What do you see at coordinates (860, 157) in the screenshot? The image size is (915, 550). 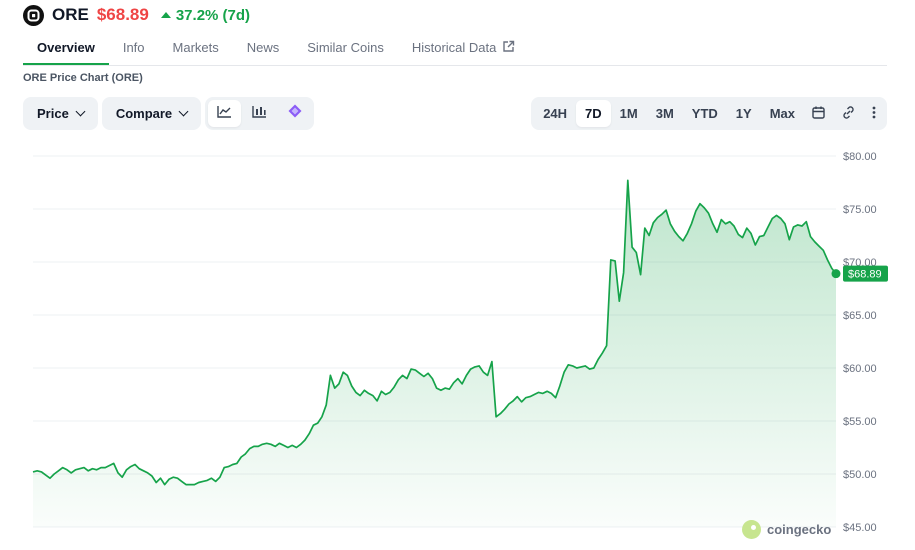 I see `y-tick-label: $80.00` at bounding box center [860, 157].